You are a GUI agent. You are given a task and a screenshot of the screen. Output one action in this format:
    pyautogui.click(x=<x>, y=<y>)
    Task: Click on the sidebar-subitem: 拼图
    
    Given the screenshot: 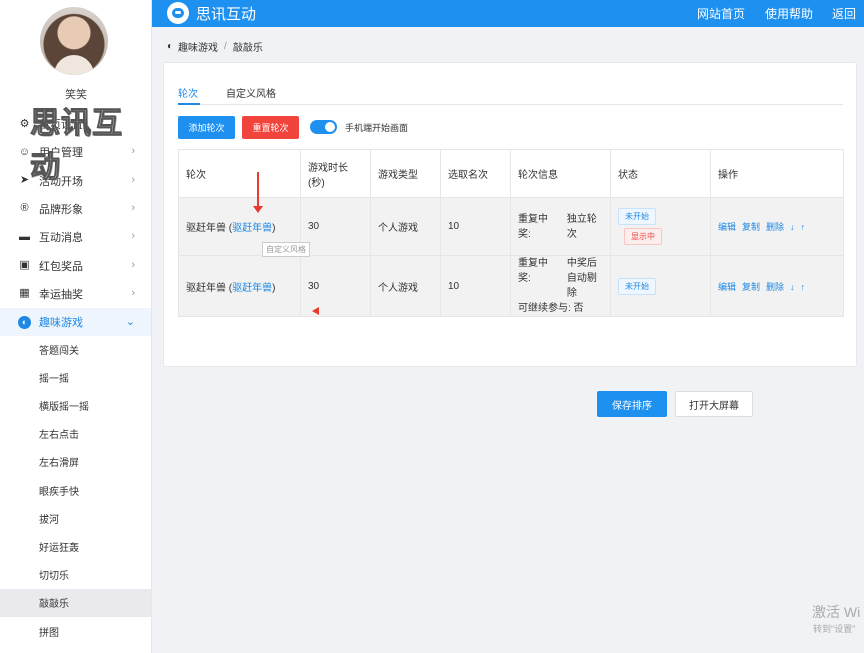 What is the action you would take?
    pyautogui.click(x=75, y=631)
    